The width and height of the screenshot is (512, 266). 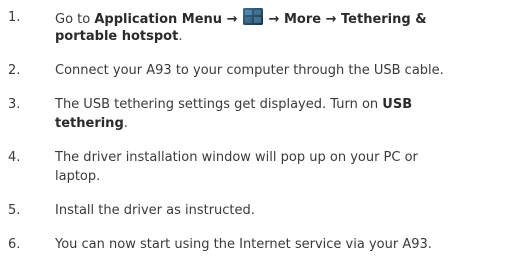 I want to click on application-menu-label: Application Menu, so click(x=158, y=19).